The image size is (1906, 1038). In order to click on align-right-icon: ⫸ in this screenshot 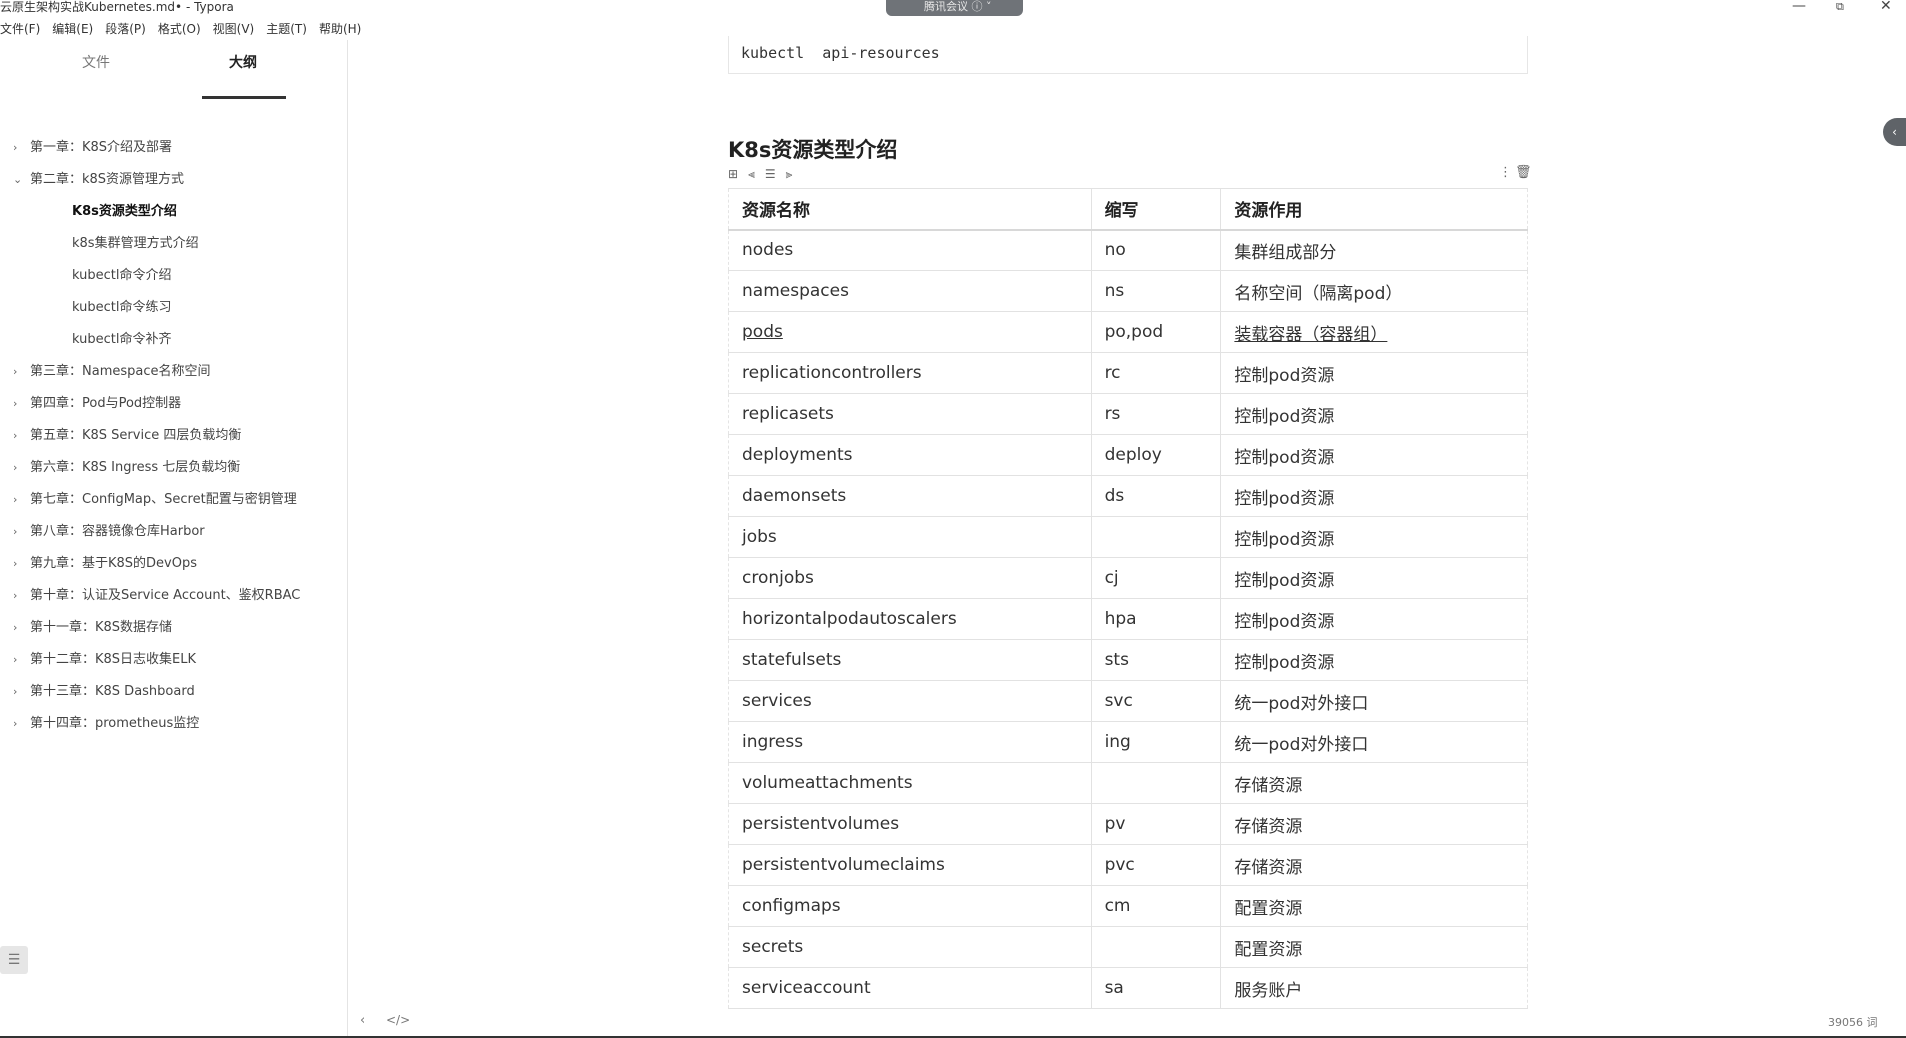, I will do `click(789, 175)`.